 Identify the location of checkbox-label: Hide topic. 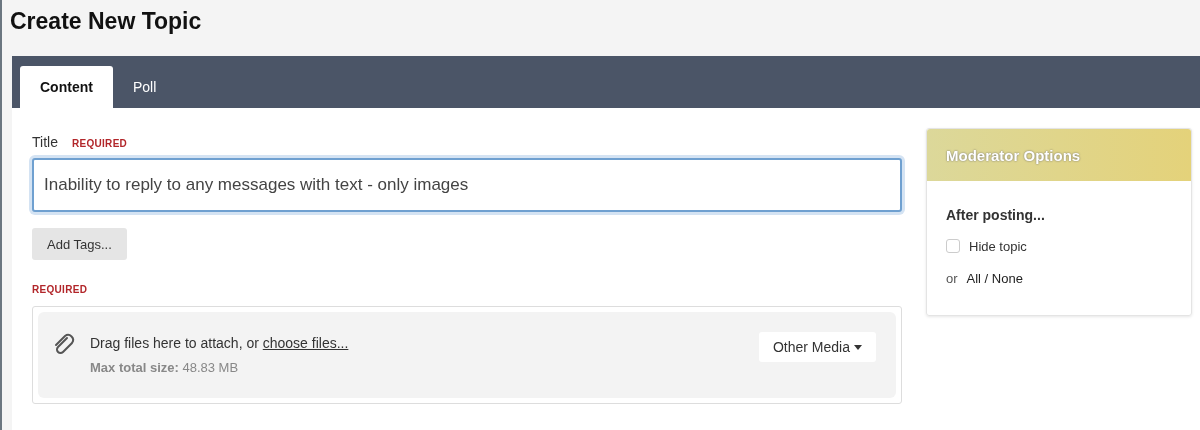
(998, 246).